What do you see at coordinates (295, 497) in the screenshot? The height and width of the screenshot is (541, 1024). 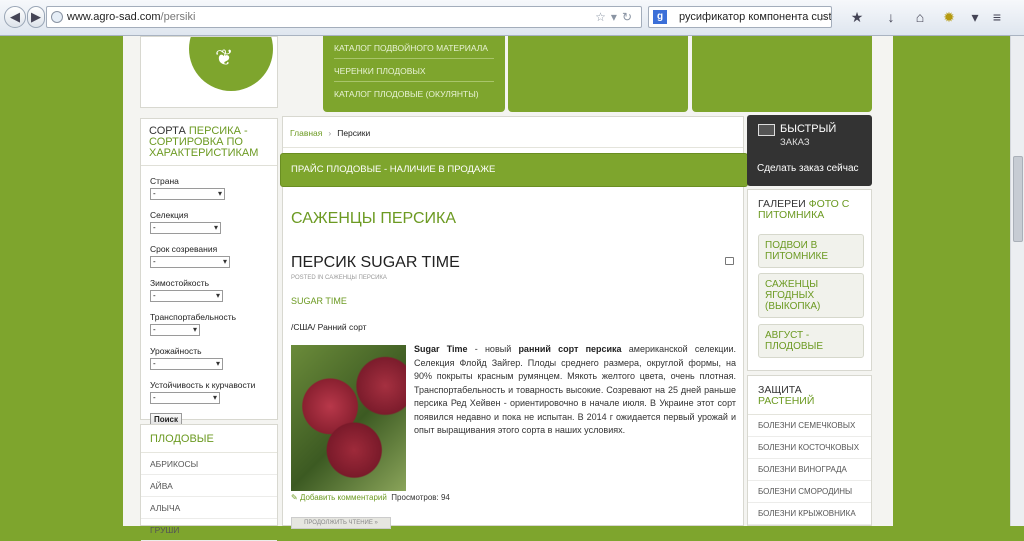 I see `add-comment-icon: ✎` at bounding box center [295, 497].